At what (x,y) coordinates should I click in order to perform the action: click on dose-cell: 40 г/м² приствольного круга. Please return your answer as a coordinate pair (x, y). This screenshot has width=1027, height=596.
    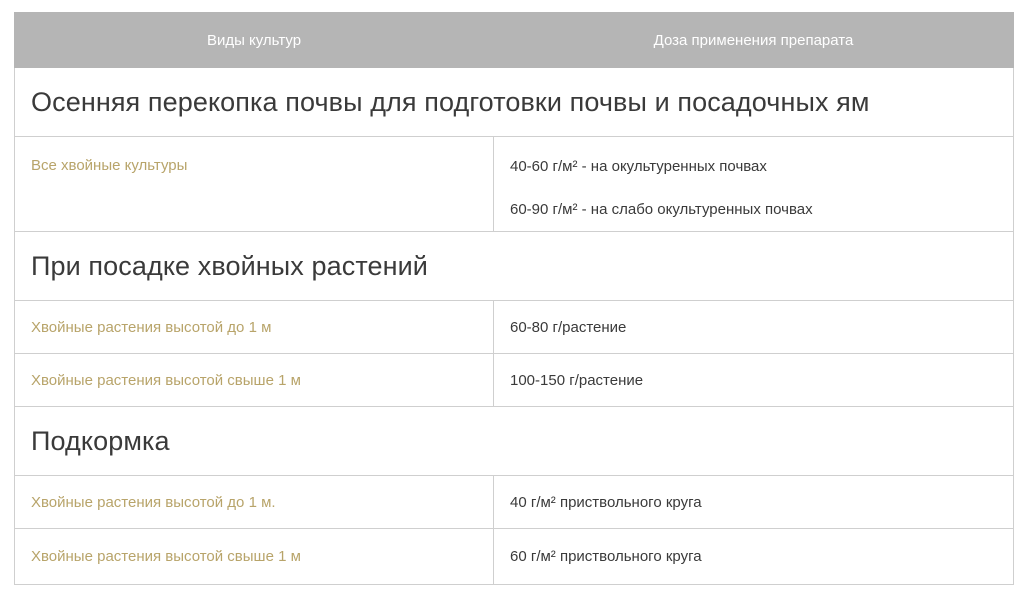
    Looking at the image, I should click on (753, 502).